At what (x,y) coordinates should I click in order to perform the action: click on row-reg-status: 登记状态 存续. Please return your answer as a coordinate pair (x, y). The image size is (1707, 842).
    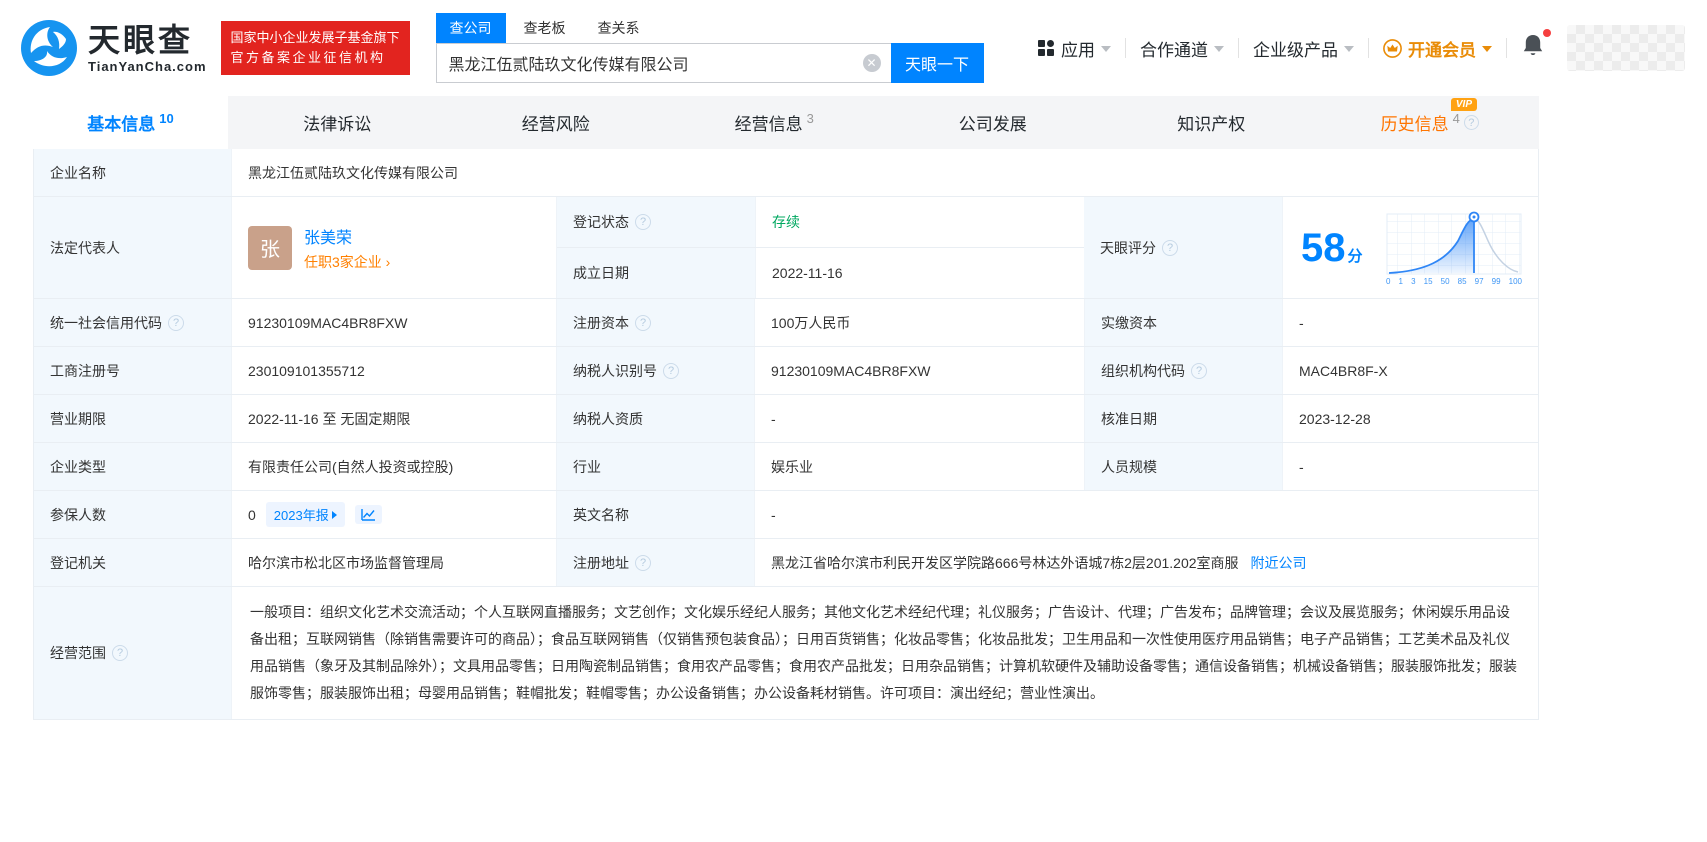
    Looking at the image, I should click on (820, 222).